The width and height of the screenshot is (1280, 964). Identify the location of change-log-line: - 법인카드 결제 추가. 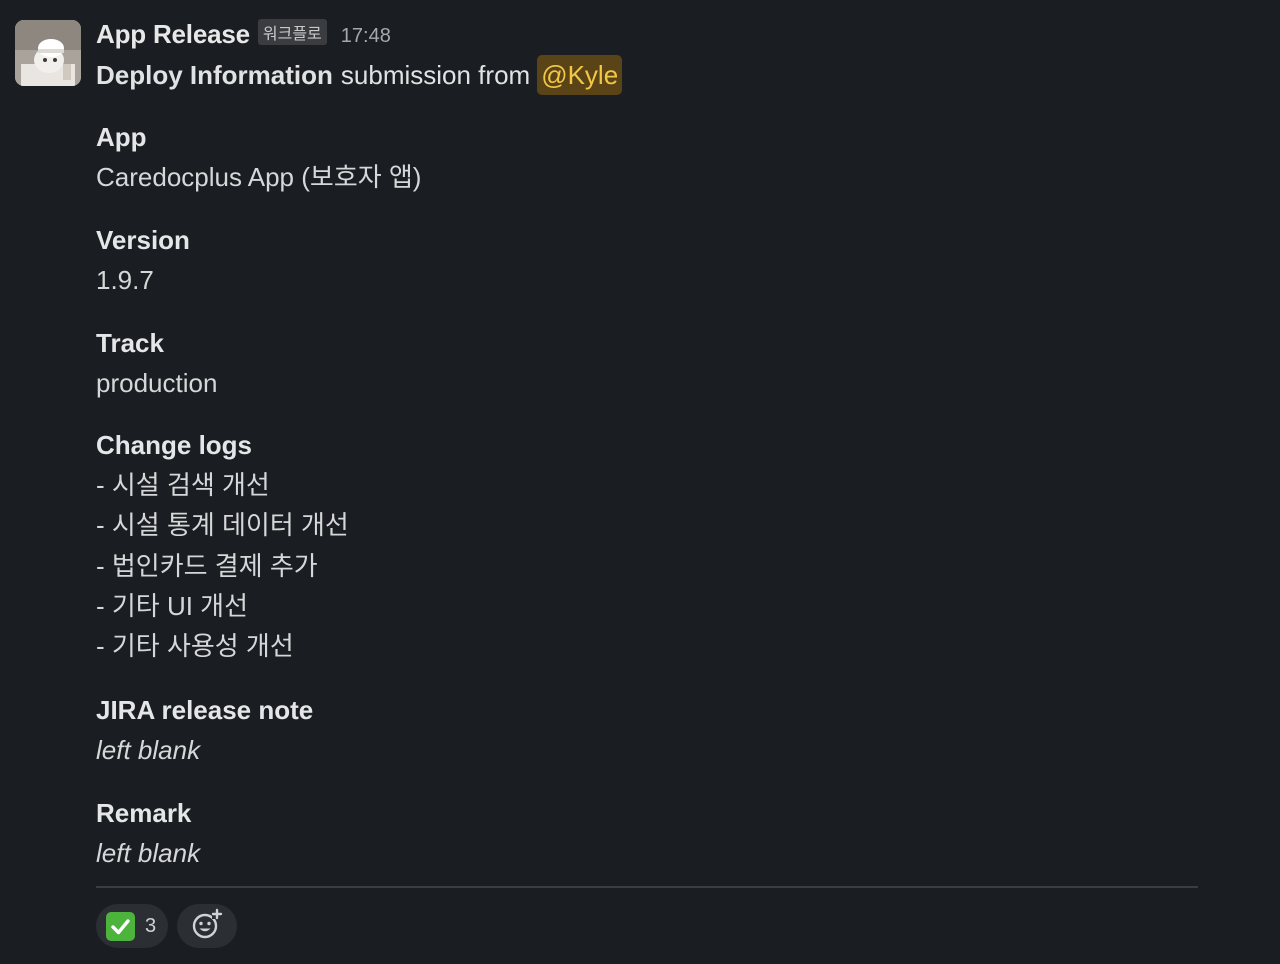
(207, 566).